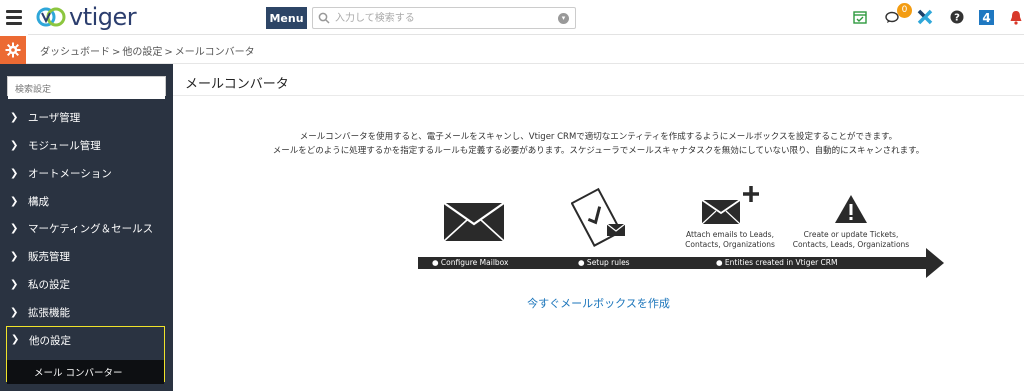  I want to click on attach-caption-line-1: Attach emails to Leads,, so click(730, 234).